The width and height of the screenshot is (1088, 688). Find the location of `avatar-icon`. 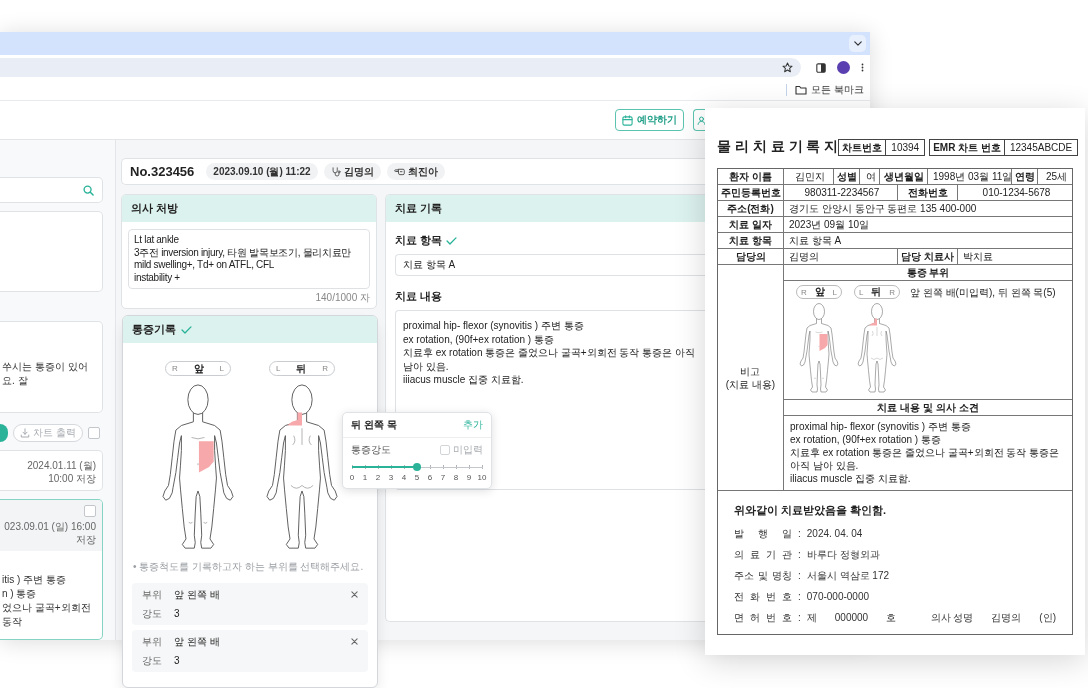

avatar-icon is located at coordinates (843, 67).